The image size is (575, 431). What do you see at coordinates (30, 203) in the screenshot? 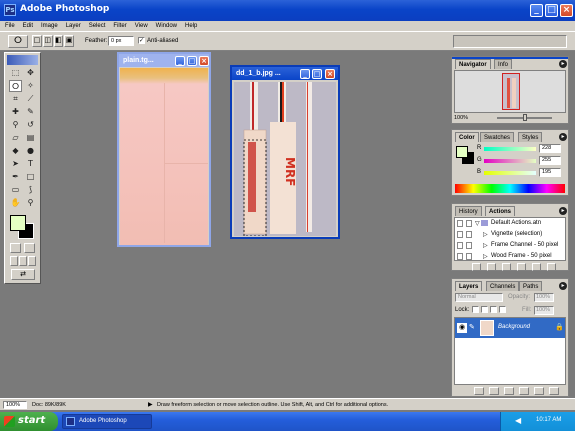
I see `zoom-tool-icon: ⚲` at bounding box center [30, 203].